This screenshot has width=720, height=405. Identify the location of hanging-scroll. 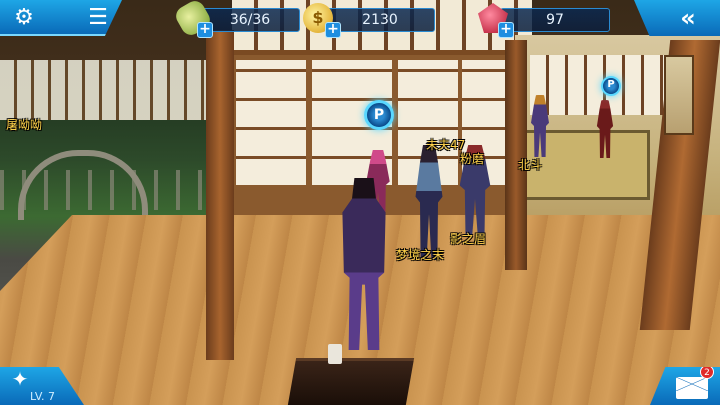
(679, 95).